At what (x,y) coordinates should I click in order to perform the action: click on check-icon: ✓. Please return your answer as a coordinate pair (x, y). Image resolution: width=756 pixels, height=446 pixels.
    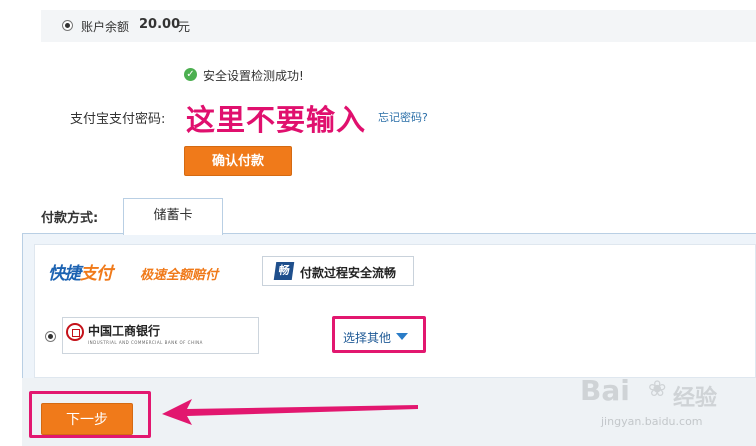
    Looking at the image, I should click on (190, 74).